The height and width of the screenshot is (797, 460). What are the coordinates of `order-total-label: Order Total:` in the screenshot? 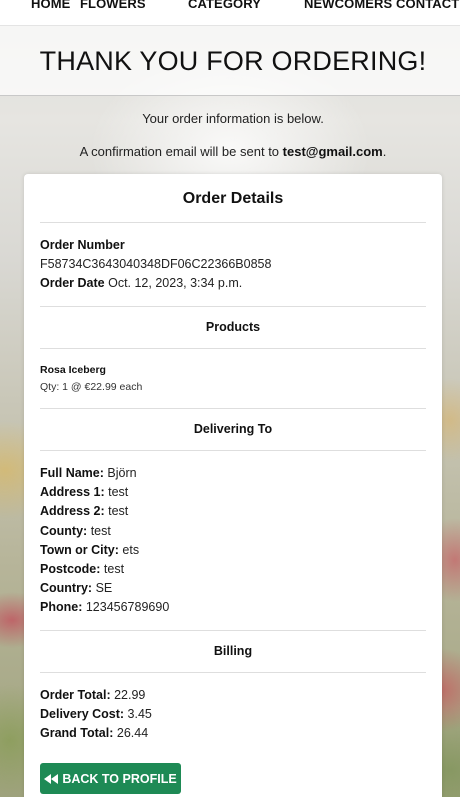 It's located at (75, 695).